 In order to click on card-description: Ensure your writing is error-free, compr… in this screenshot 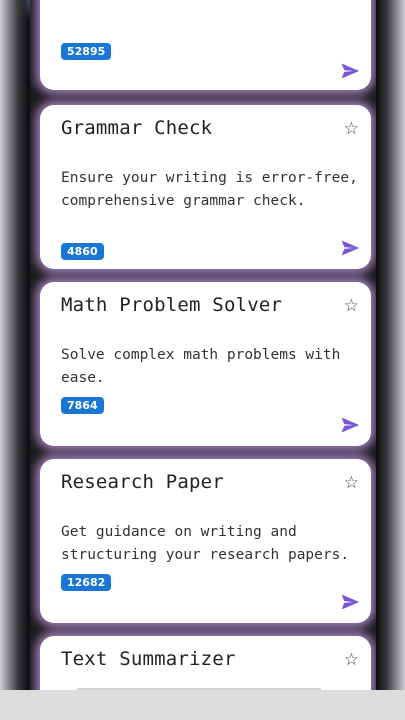, I will do `click(209, 189)`.